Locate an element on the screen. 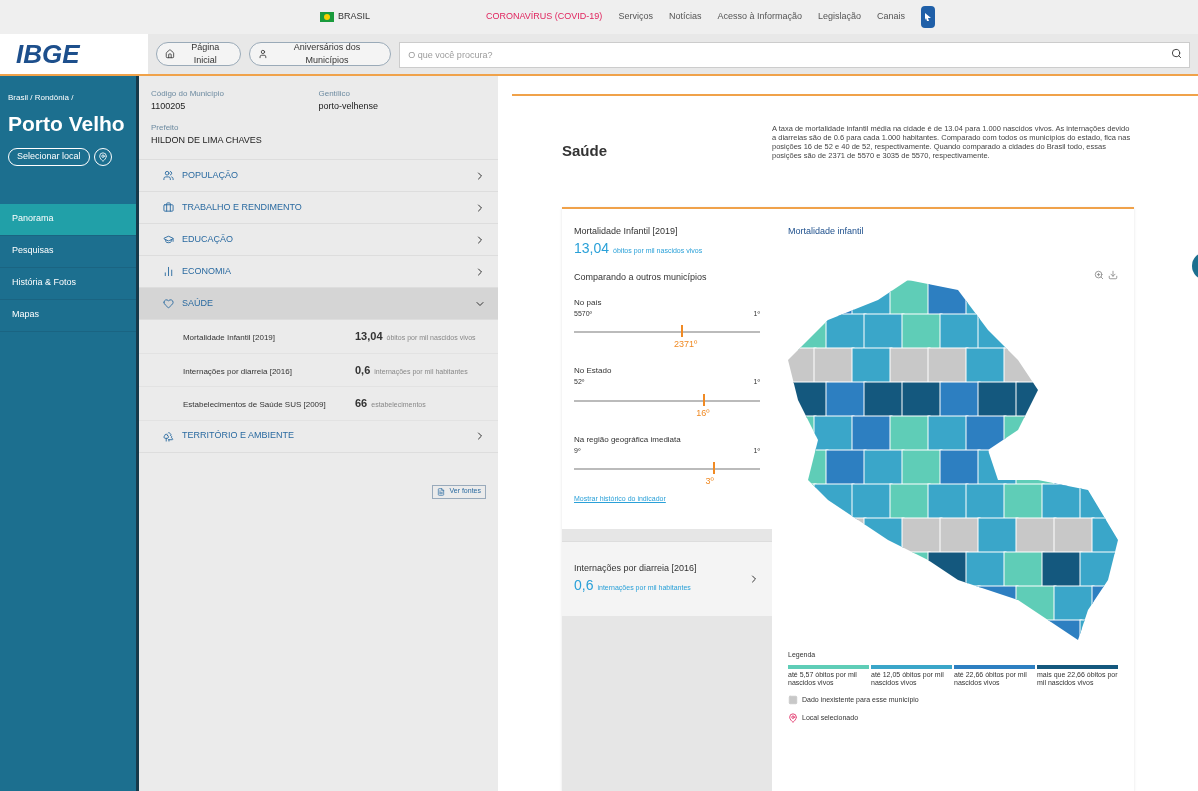 The width and height of the screenshot is (1198, 791). map-title: Mortalidade infantil is located at coordinates (826, 231).